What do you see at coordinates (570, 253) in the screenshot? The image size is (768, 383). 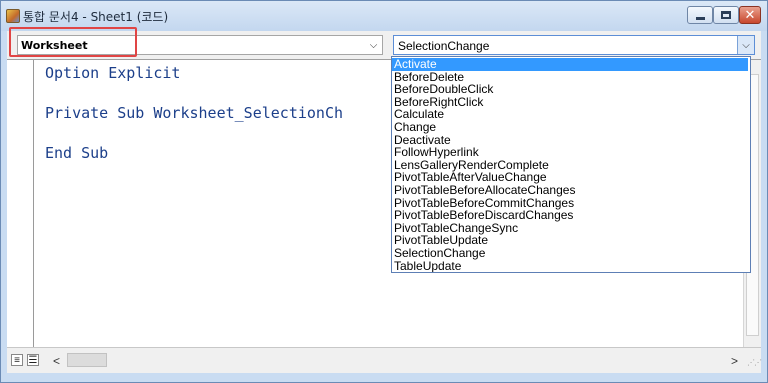 I see `dropdown-item: SelectionChange` at bounding box center [570, 253].